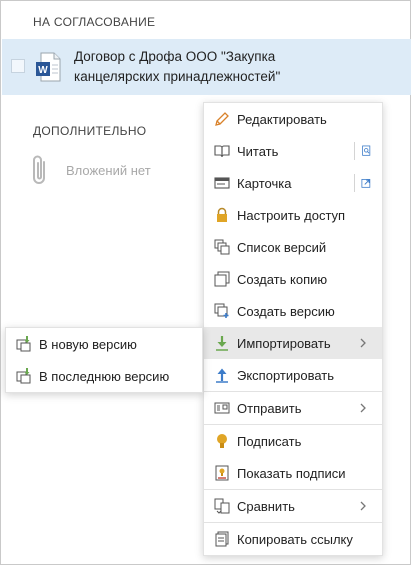 The width and height of the screenshot is (411, 565). What do you see at coordinates (175, 56) in the screenshot?
I see `document-title-line1: Договор с Дрофа ООО "Закупка` at bounding box center [175, 56].